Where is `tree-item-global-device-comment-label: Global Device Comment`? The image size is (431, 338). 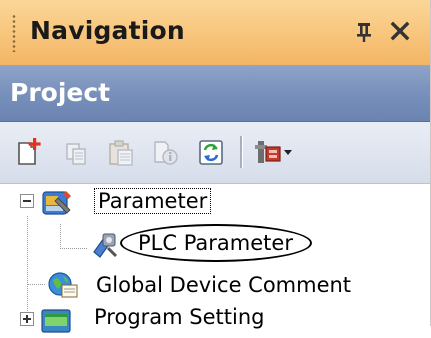 tree-item-global-device-comment-label: Global Device Comment is located at coordinates (224, 285).